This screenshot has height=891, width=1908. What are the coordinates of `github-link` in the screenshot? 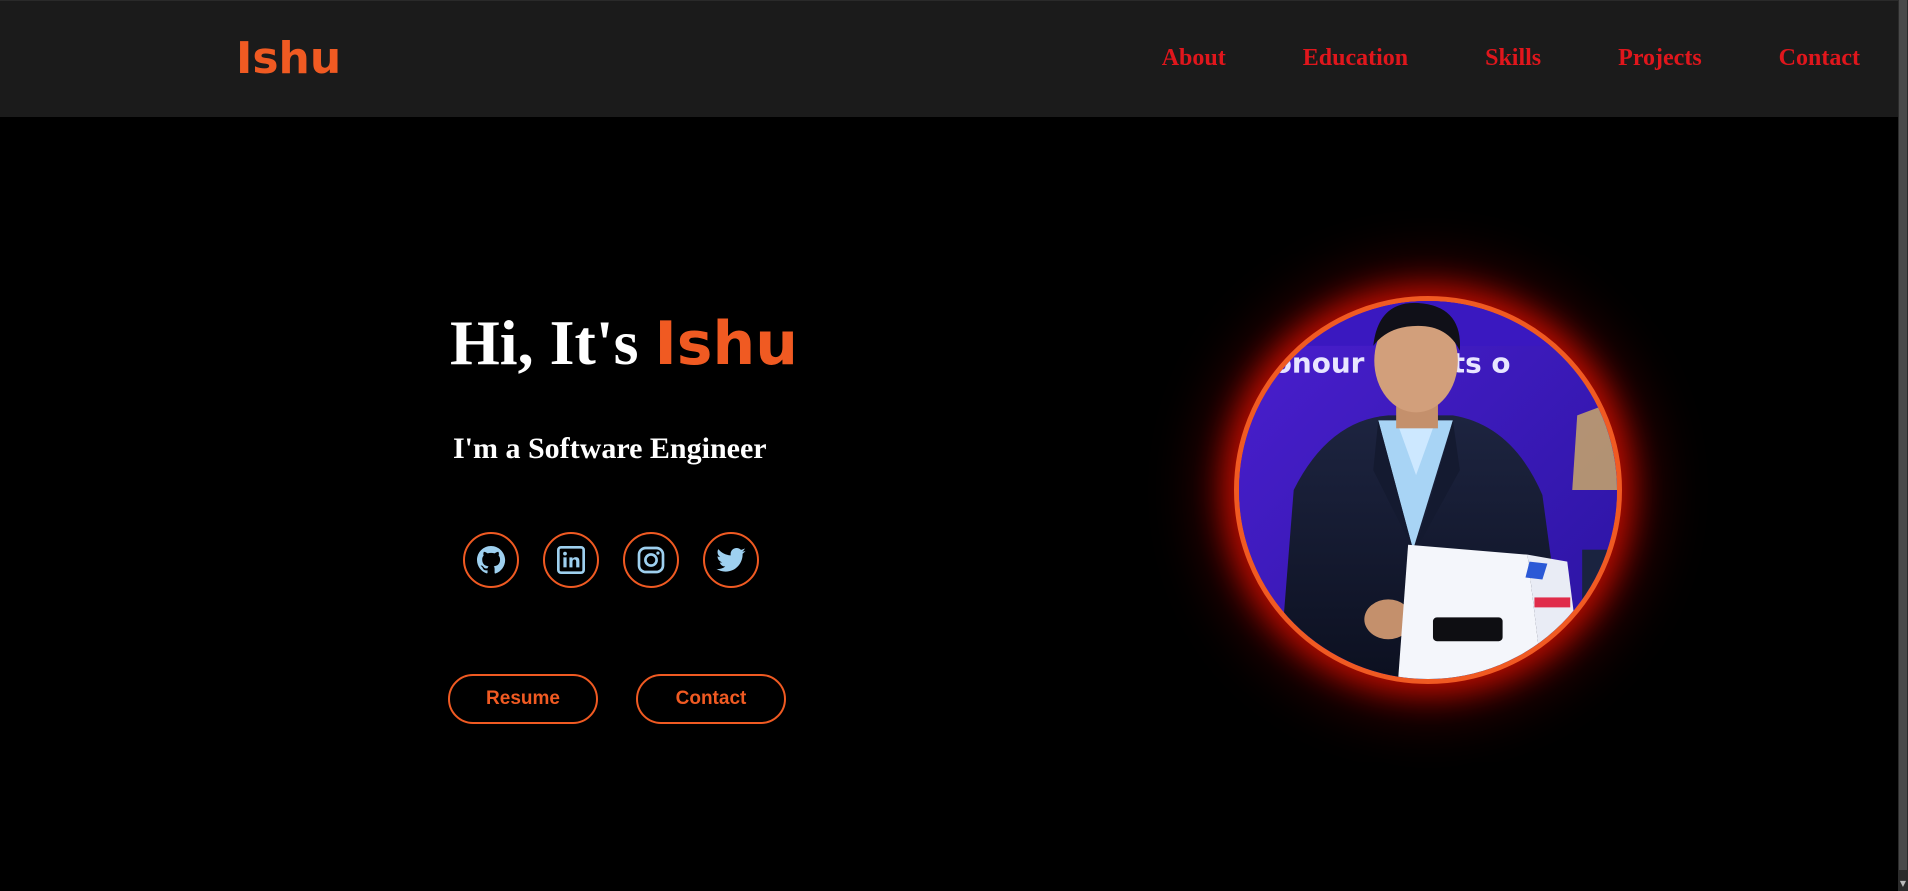 It's located at (491, 560).